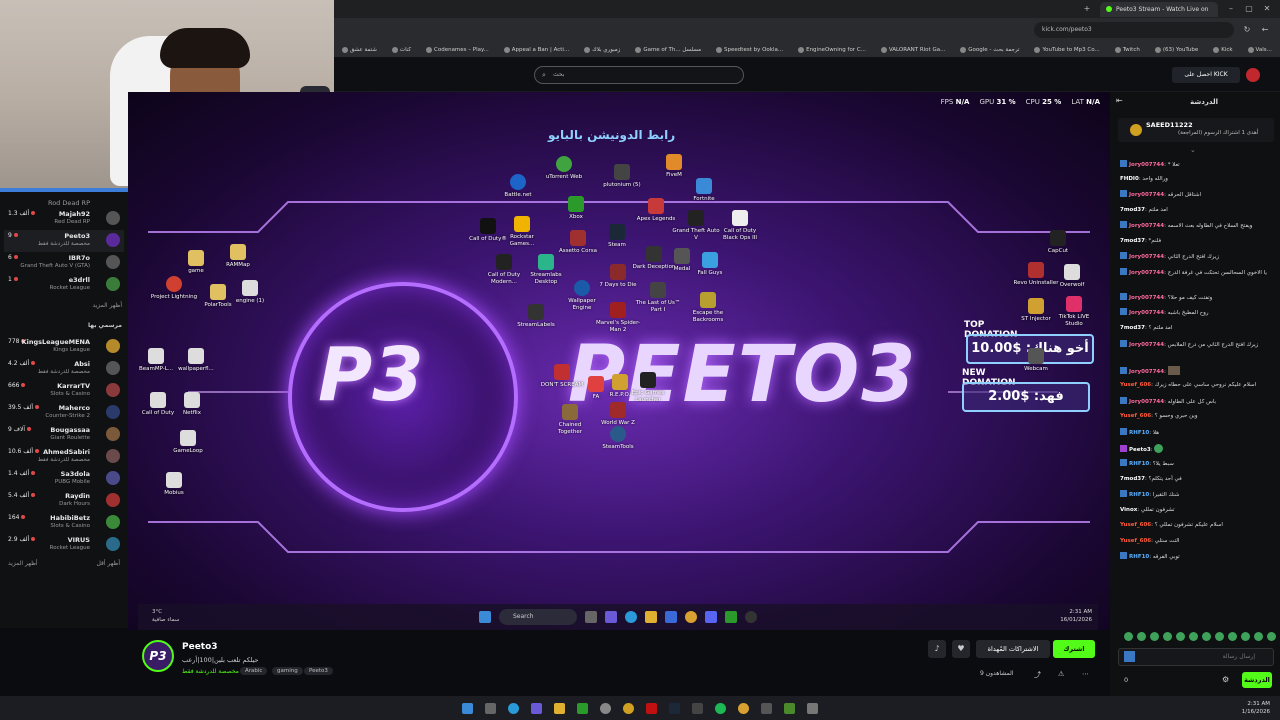  Describe the element at coordinates (668, 49) in the screenshot. I see `bookmark-item: Game of Th... مسلسل` at that location.